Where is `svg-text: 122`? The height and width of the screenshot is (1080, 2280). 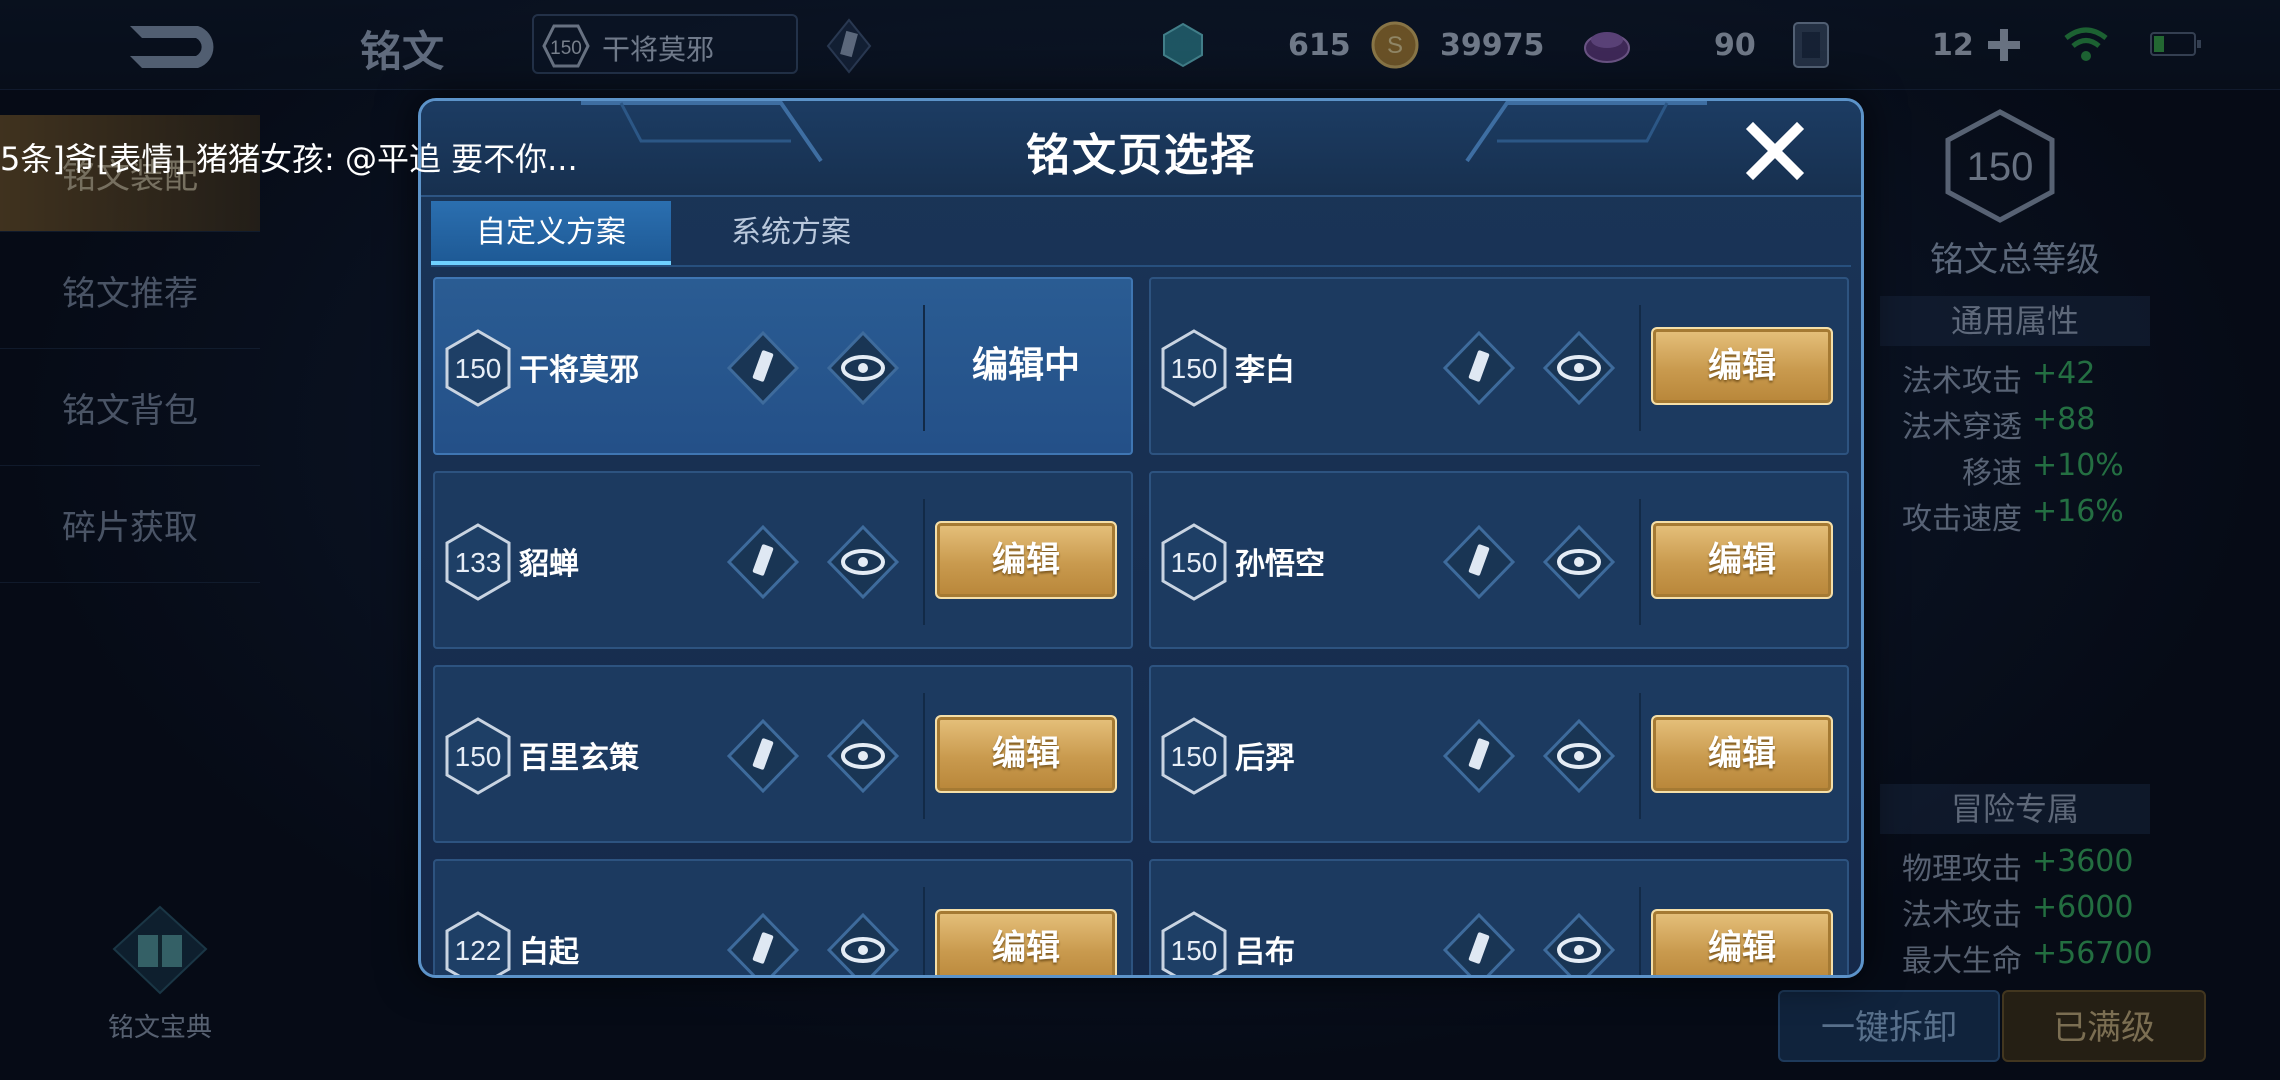 svg-text: 122 is located at coordinates (478, 950).